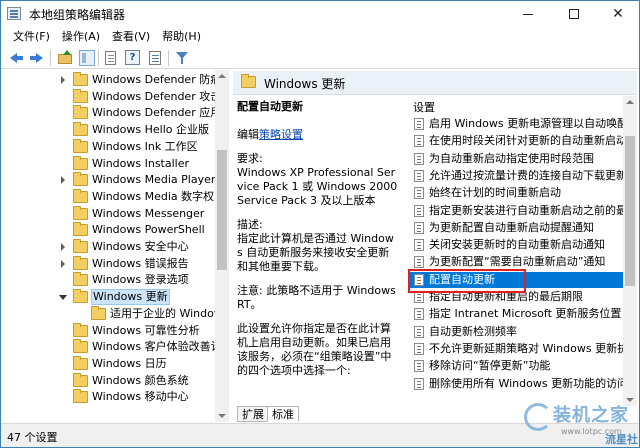 The width and height of the screenshot is (640, 448). Describe the element at coordinates (108, 280) in the screenshot. I see `tree-item: Windows 登录选项` at that location.